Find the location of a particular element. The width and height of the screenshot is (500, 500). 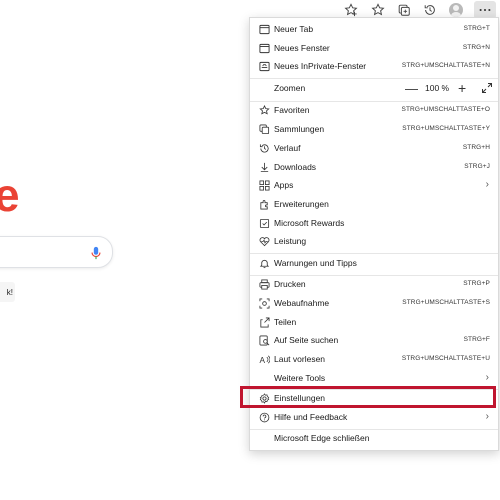

menu-label: Teilen is located at coordinates (285, 322).